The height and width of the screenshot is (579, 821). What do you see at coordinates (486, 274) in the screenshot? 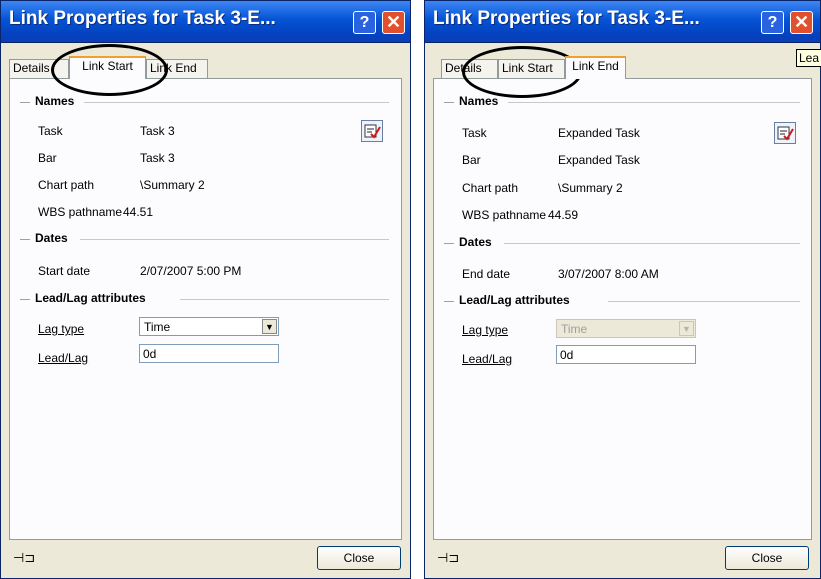
I see `end-date-label: End date` at bounding box center [486, 274].